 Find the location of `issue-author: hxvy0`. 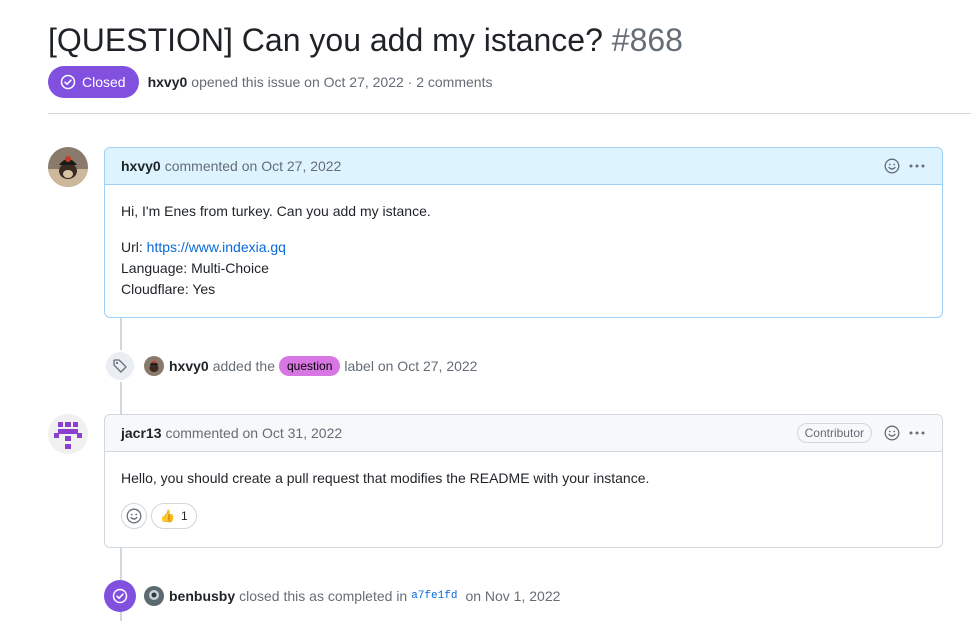

issue-author: hxvy0 is located at coordinates (168, 82).